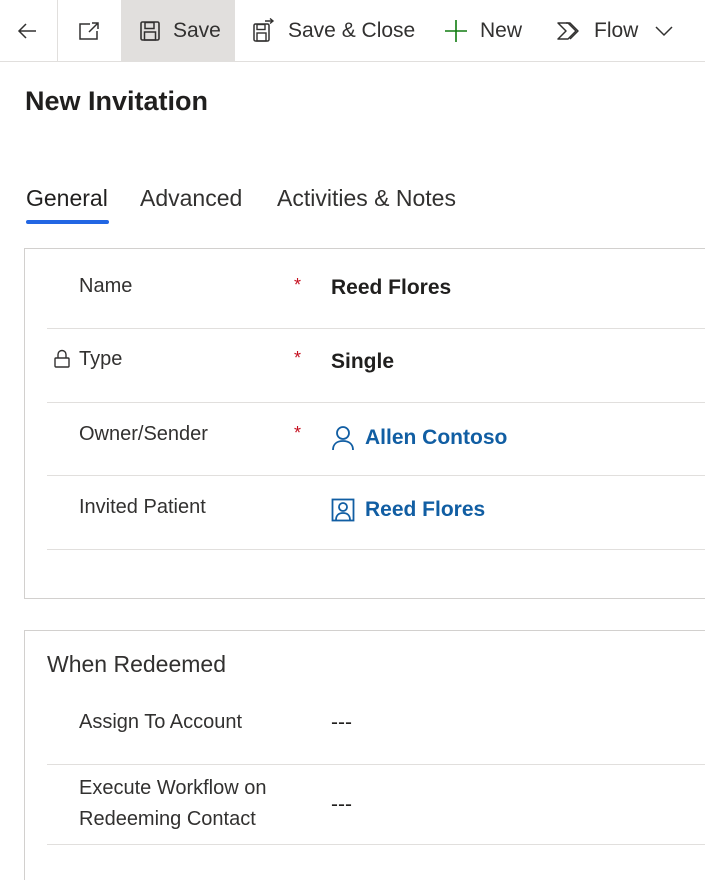  Describe the element at coordinates (67, 222) in the screenshot. I see `tab-selected-indicator` at that location.